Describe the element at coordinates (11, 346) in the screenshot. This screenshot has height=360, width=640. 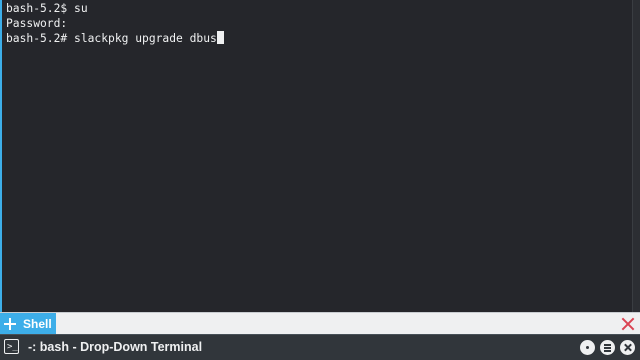
I see `terminal-icon: >_` at that location.